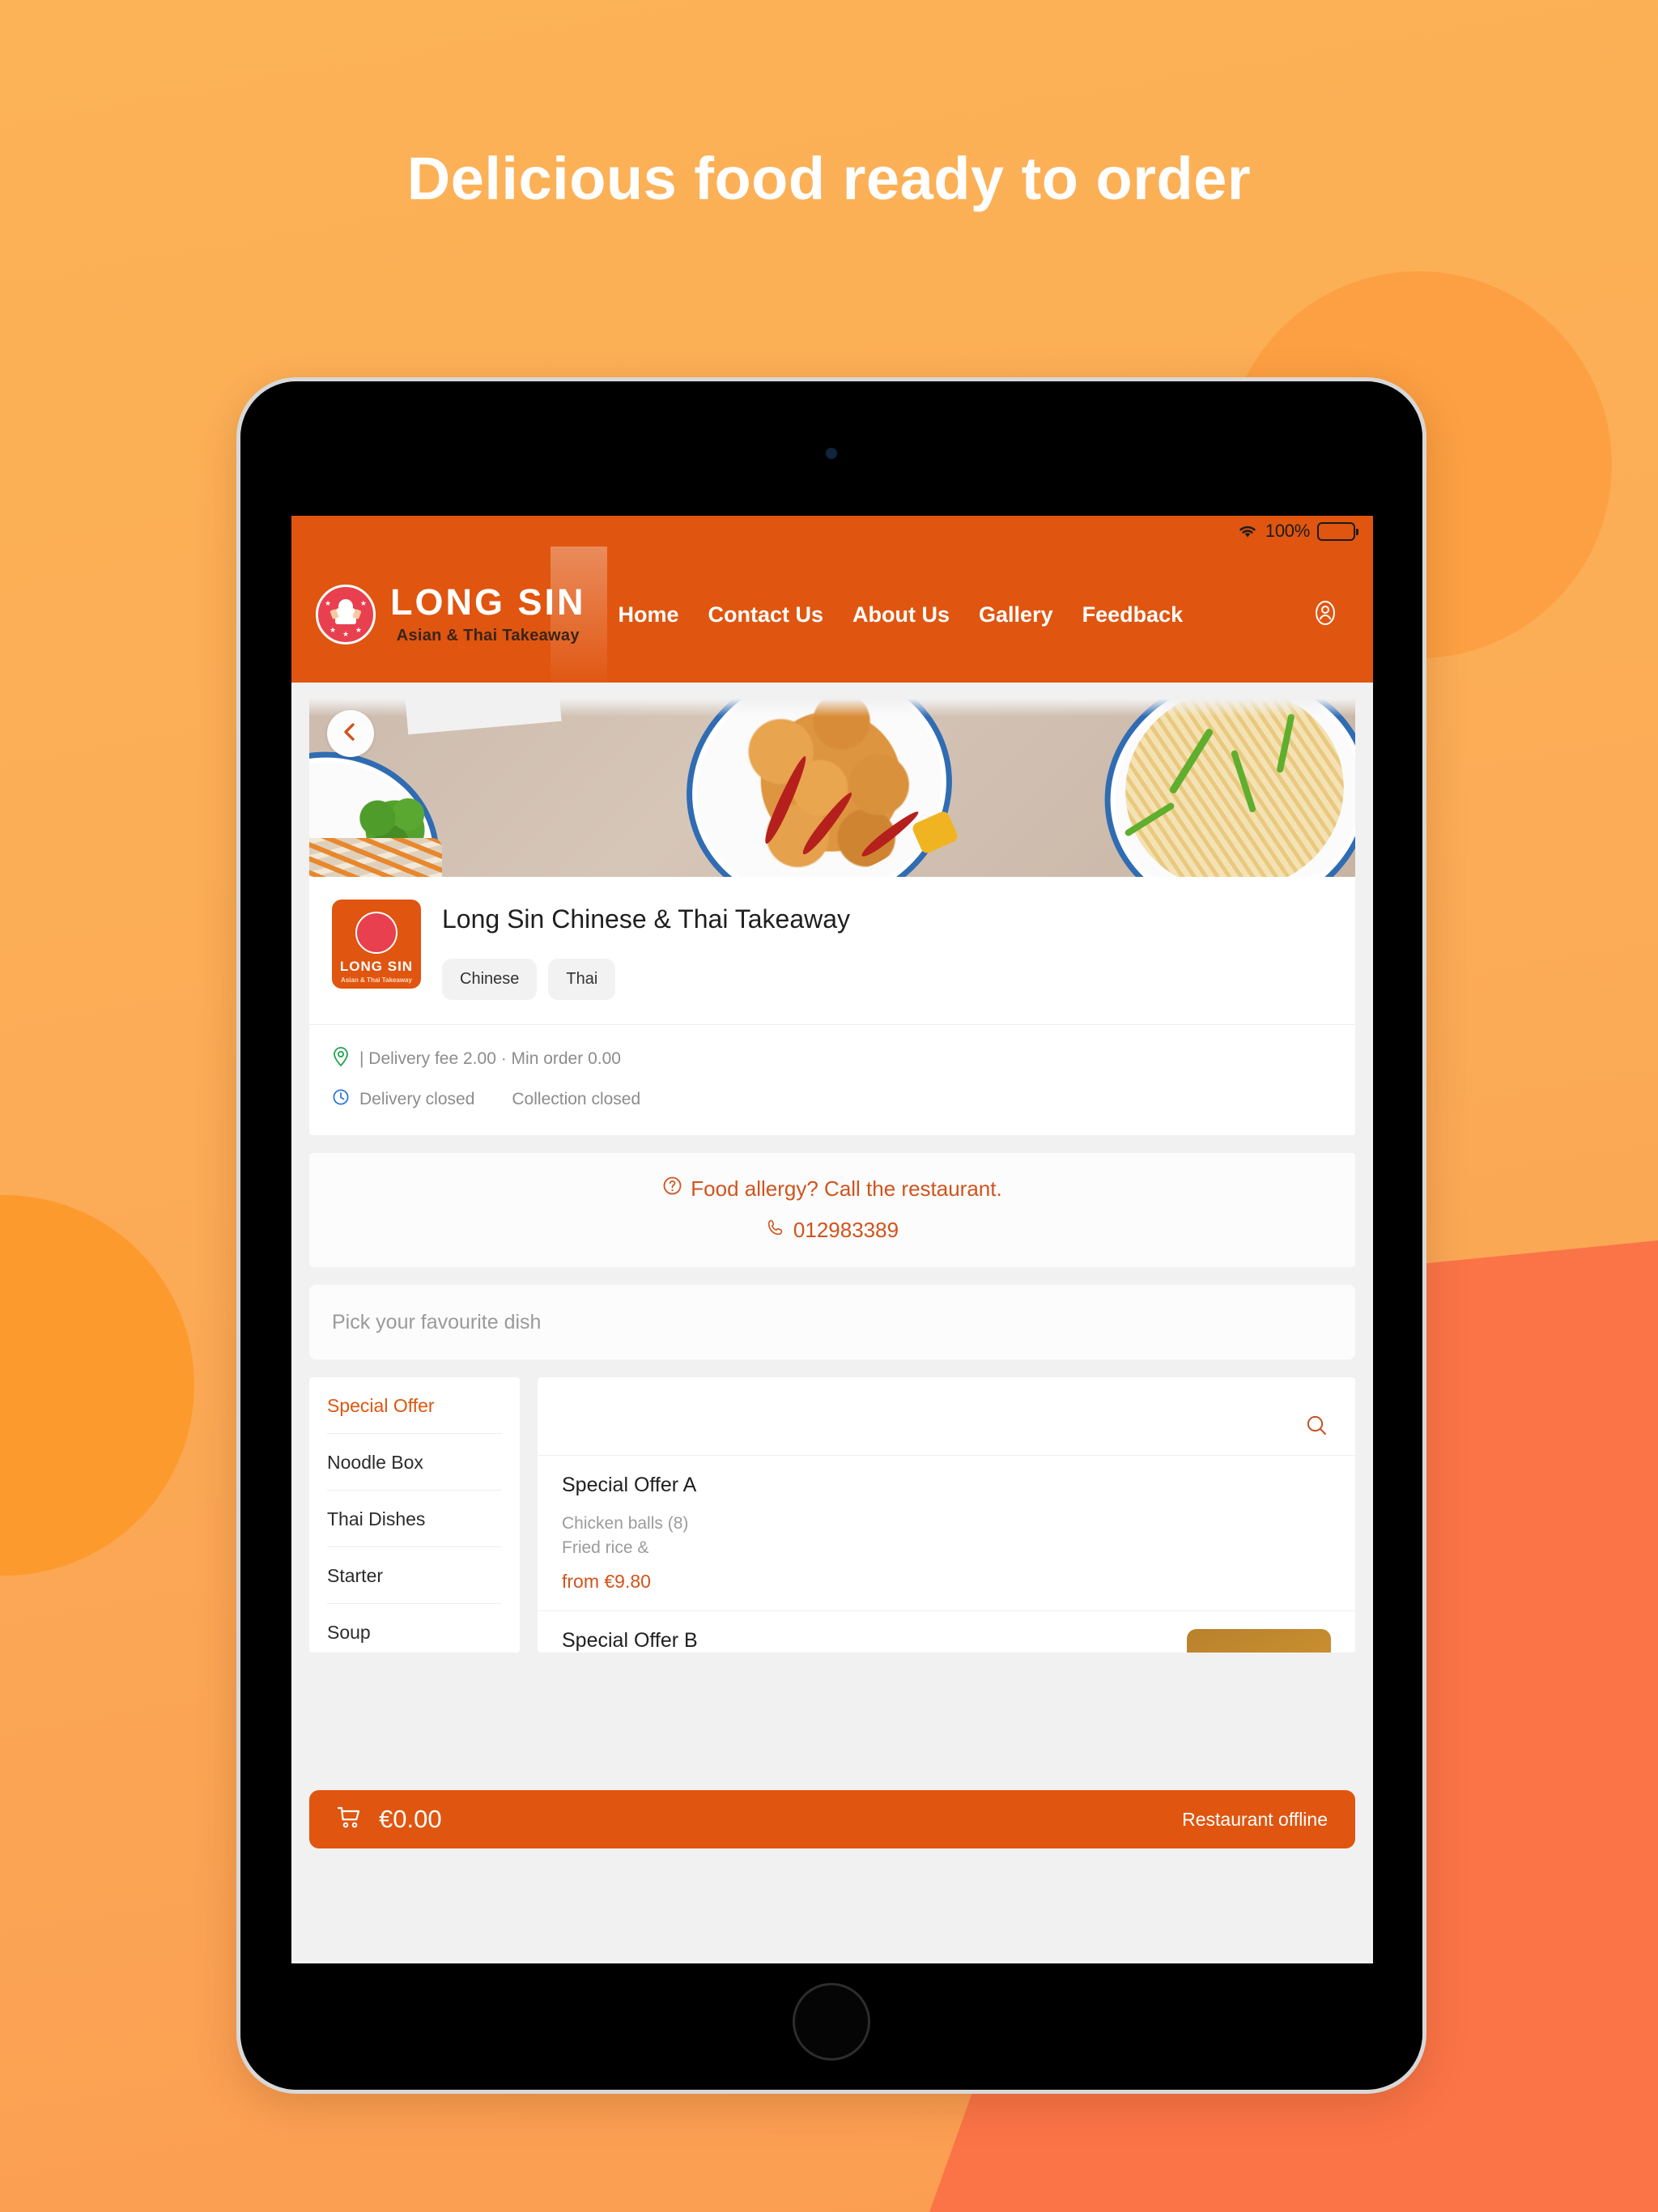  I want to click on brand-tagline: Asian & Thai Takeaway, so click(488, 636).